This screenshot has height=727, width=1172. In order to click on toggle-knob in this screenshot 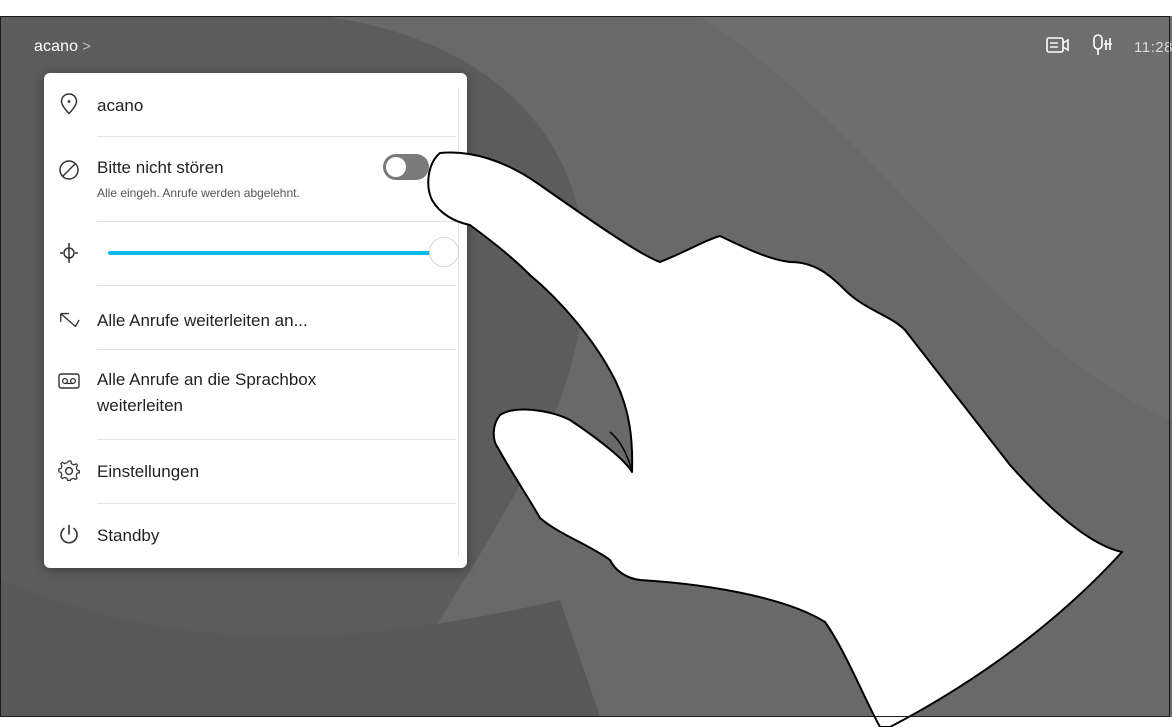, I will do `click(396, 167)`.